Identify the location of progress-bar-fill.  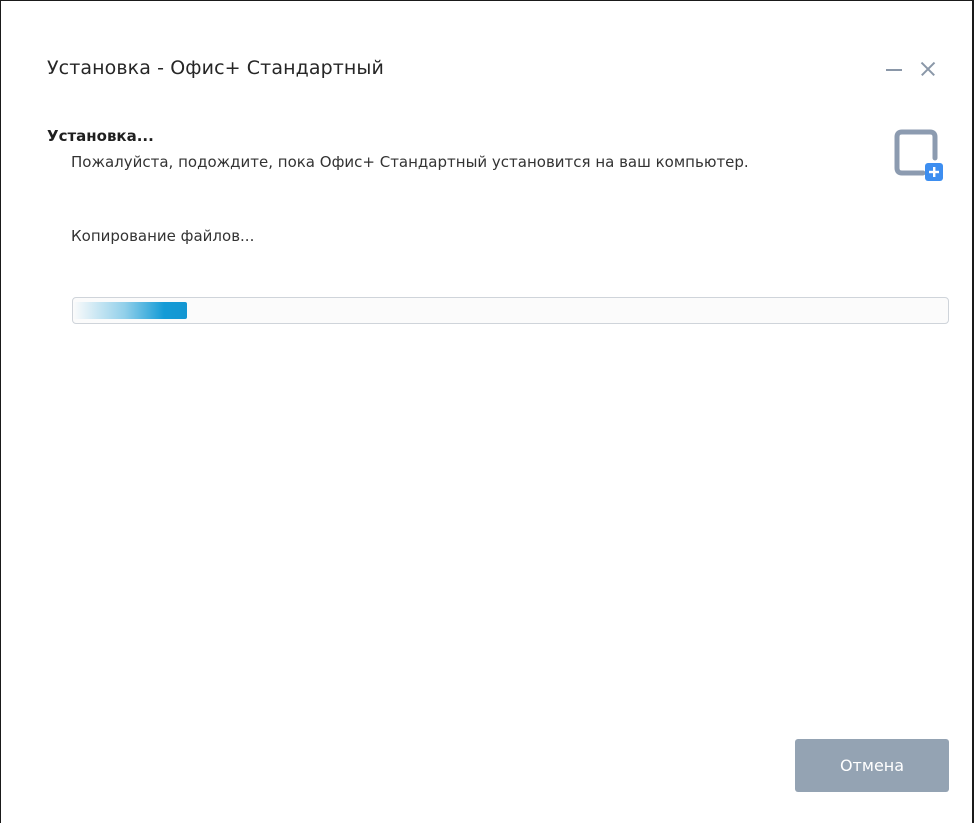
(130, 310).